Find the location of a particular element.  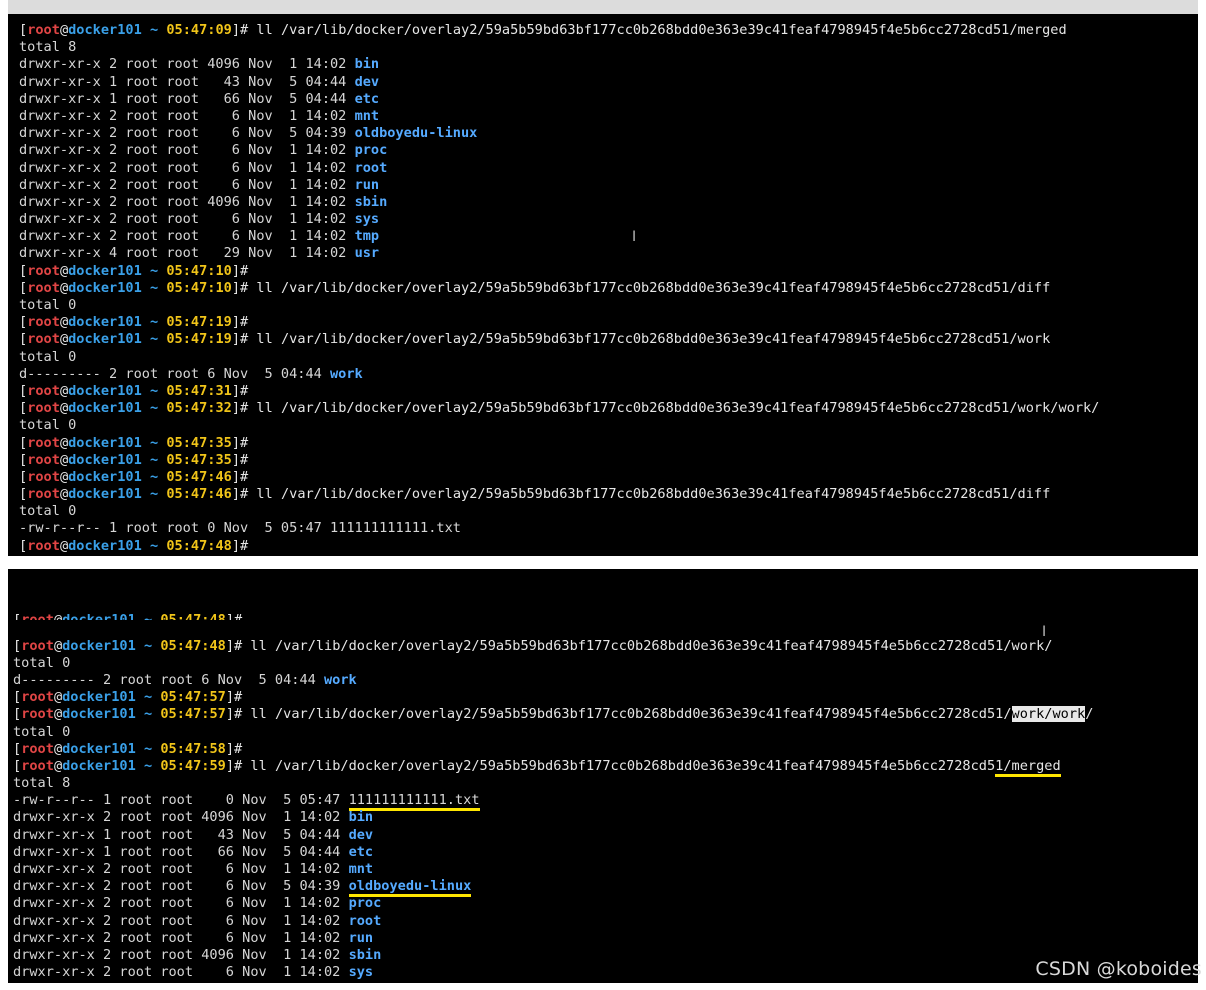

entry-meta: drwxr-xr-x 1 root root 43 Nov 5 04:44 is located at coordinates (187, 81).